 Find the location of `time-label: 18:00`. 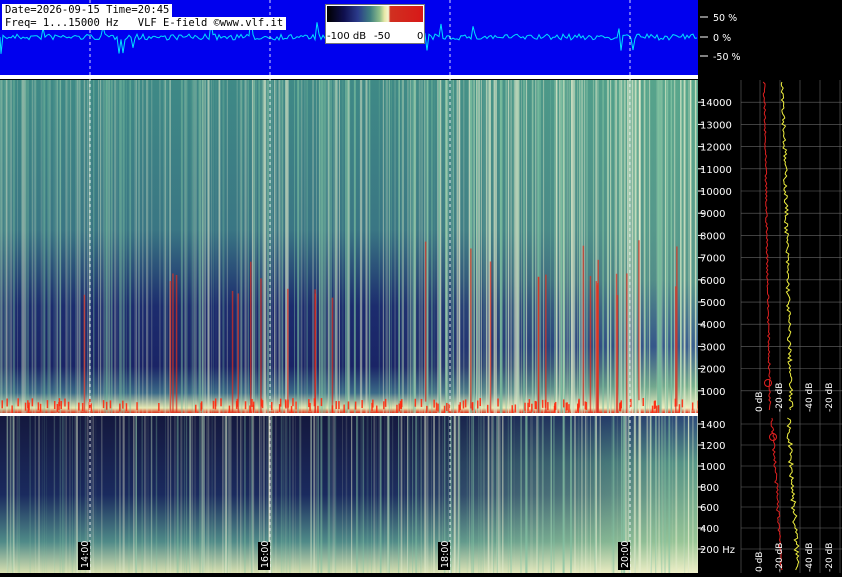

time-label: 18:00 is located at coordinates (445, 554).